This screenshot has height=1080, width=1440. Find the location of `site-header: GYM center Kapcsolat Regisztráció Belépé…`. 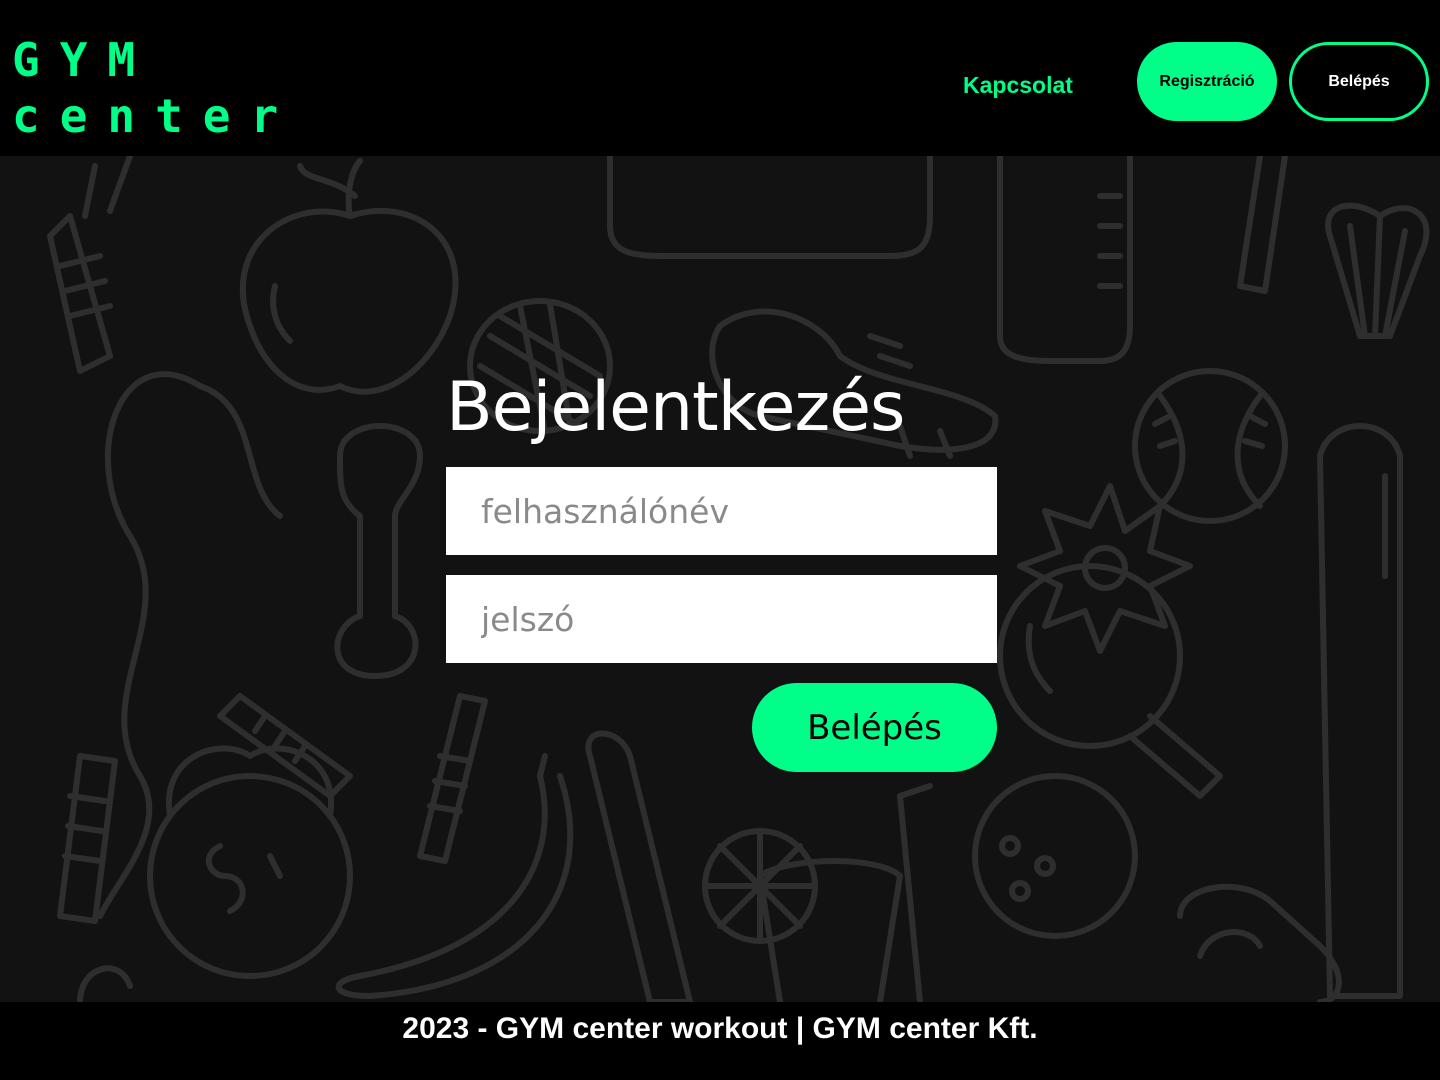

site-header: GYM center Kapcsolat Regisztráció Belépé… is located at coordinates (720, 78).